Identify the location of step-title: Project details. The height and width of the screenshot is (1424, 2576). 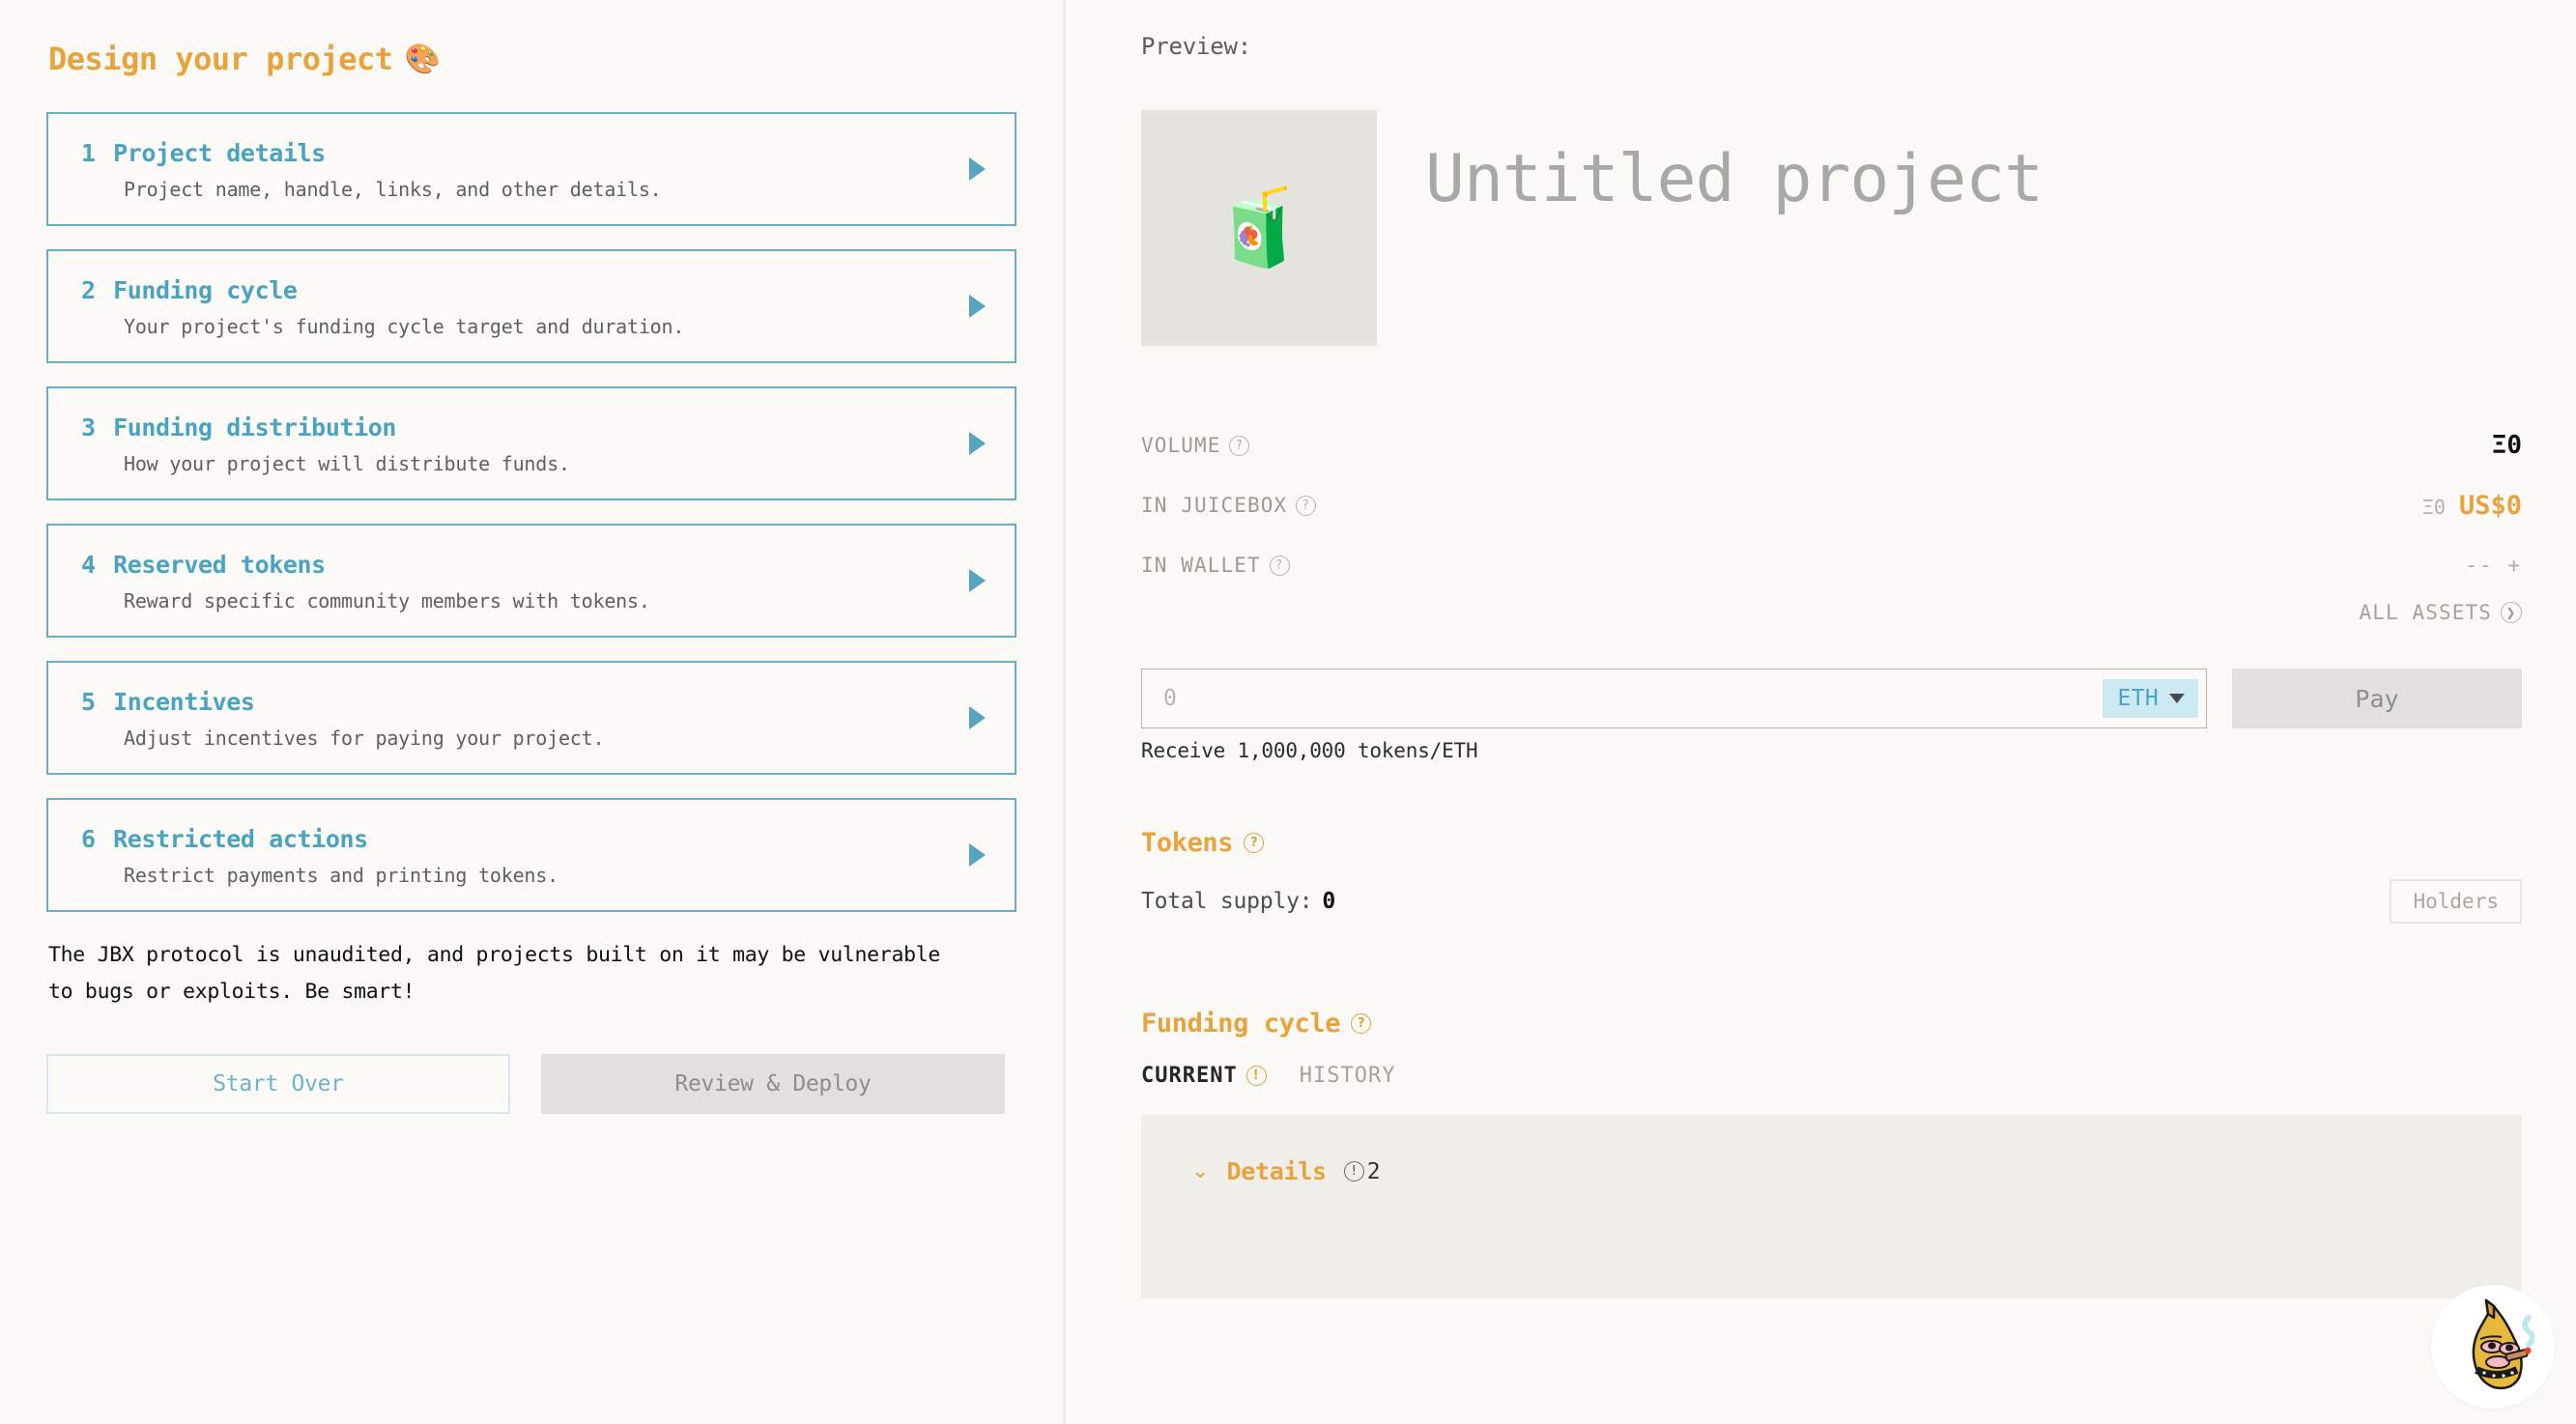
(220, 153).